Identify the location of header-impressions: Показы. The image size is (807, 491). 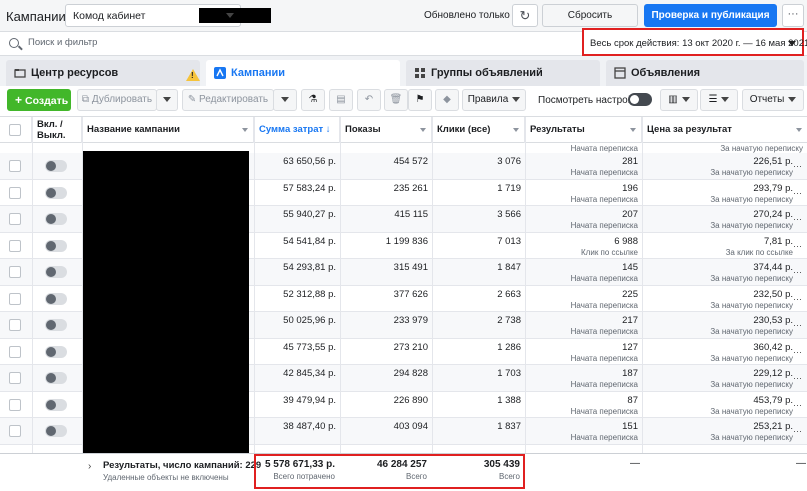
(386, 130).